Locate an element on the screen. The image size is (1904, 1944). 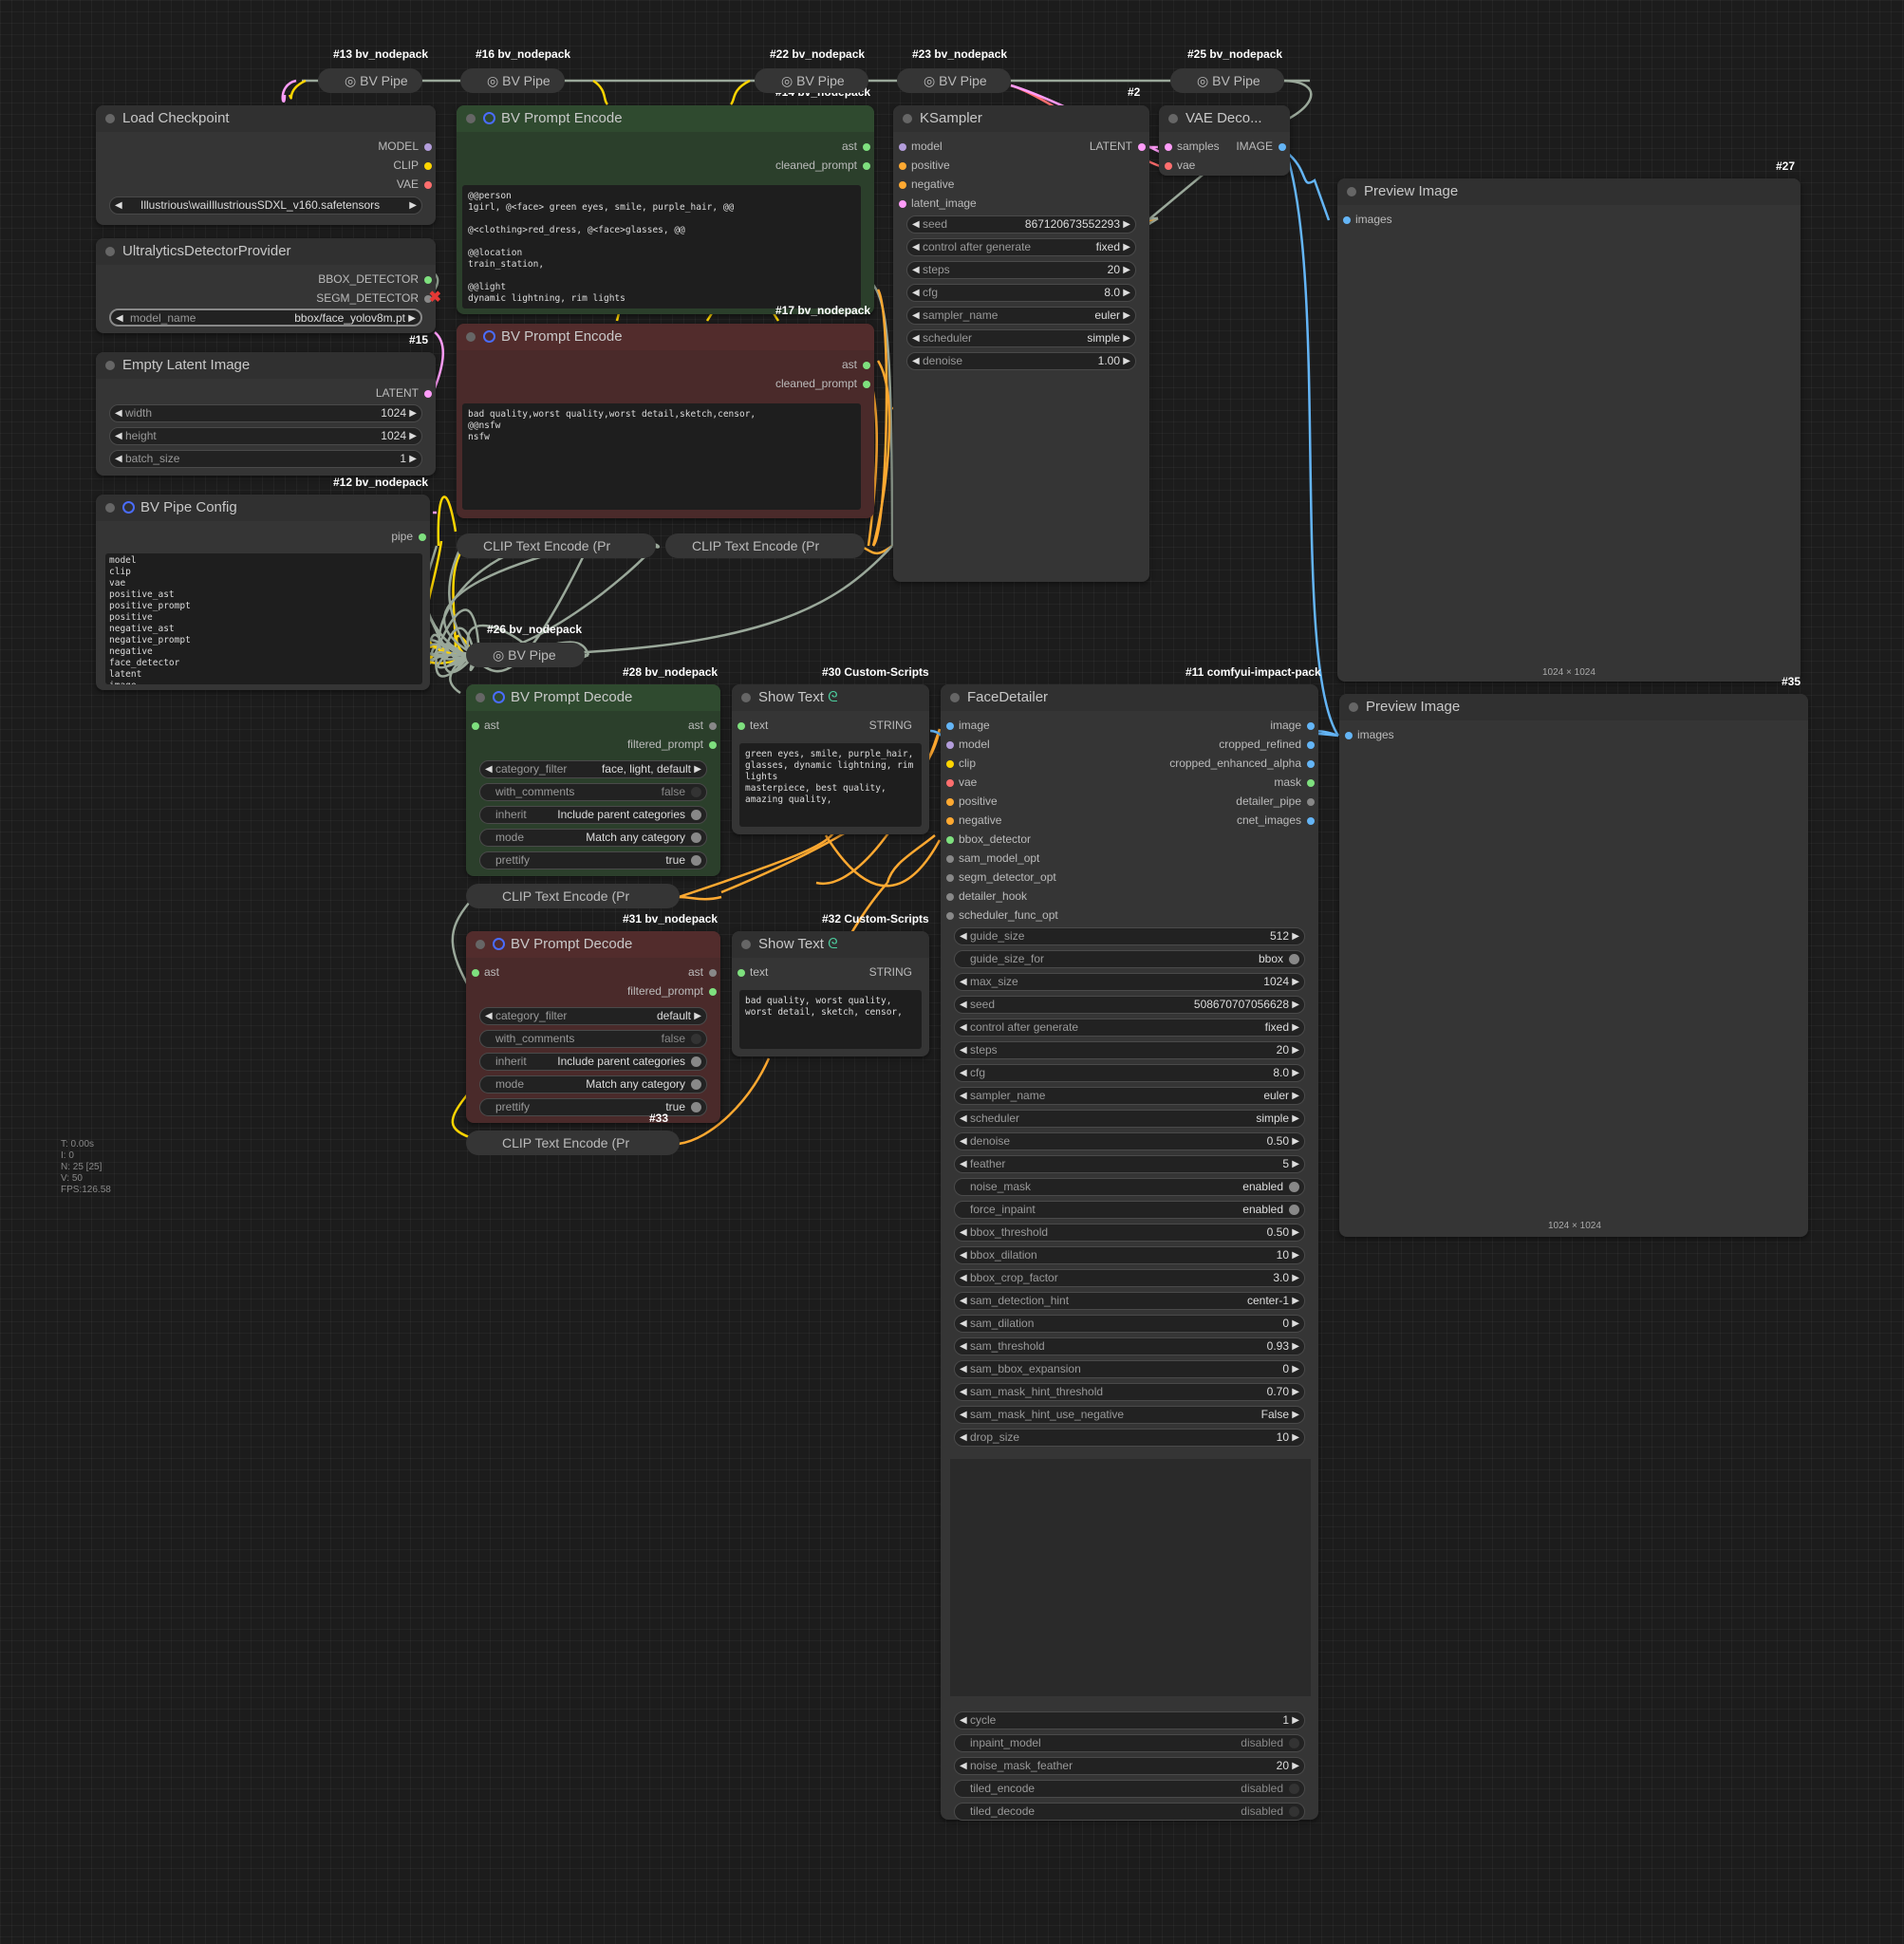
widget-row: ◀ category_filter face, light, default ▶ is located at coordinates (593, 769).